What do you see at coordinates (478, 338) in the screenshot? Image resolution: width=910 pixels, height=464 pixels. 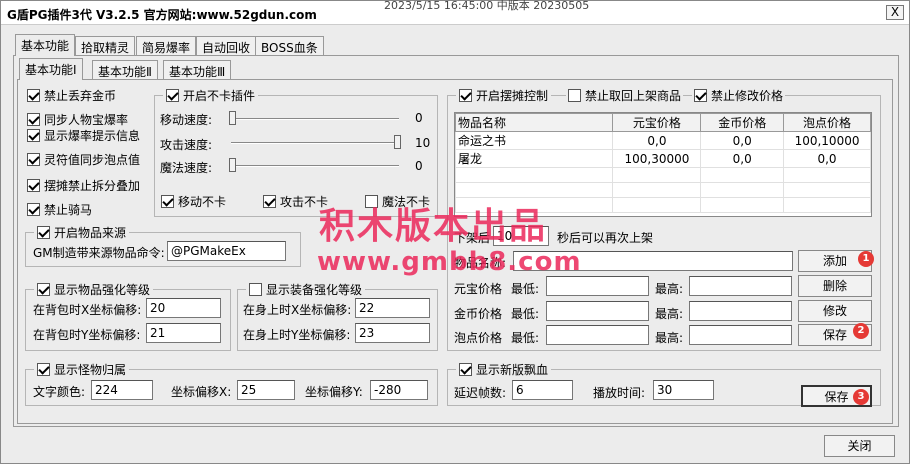 I see `points-price-label: 泡点价格` at bounding box center [478, 338].